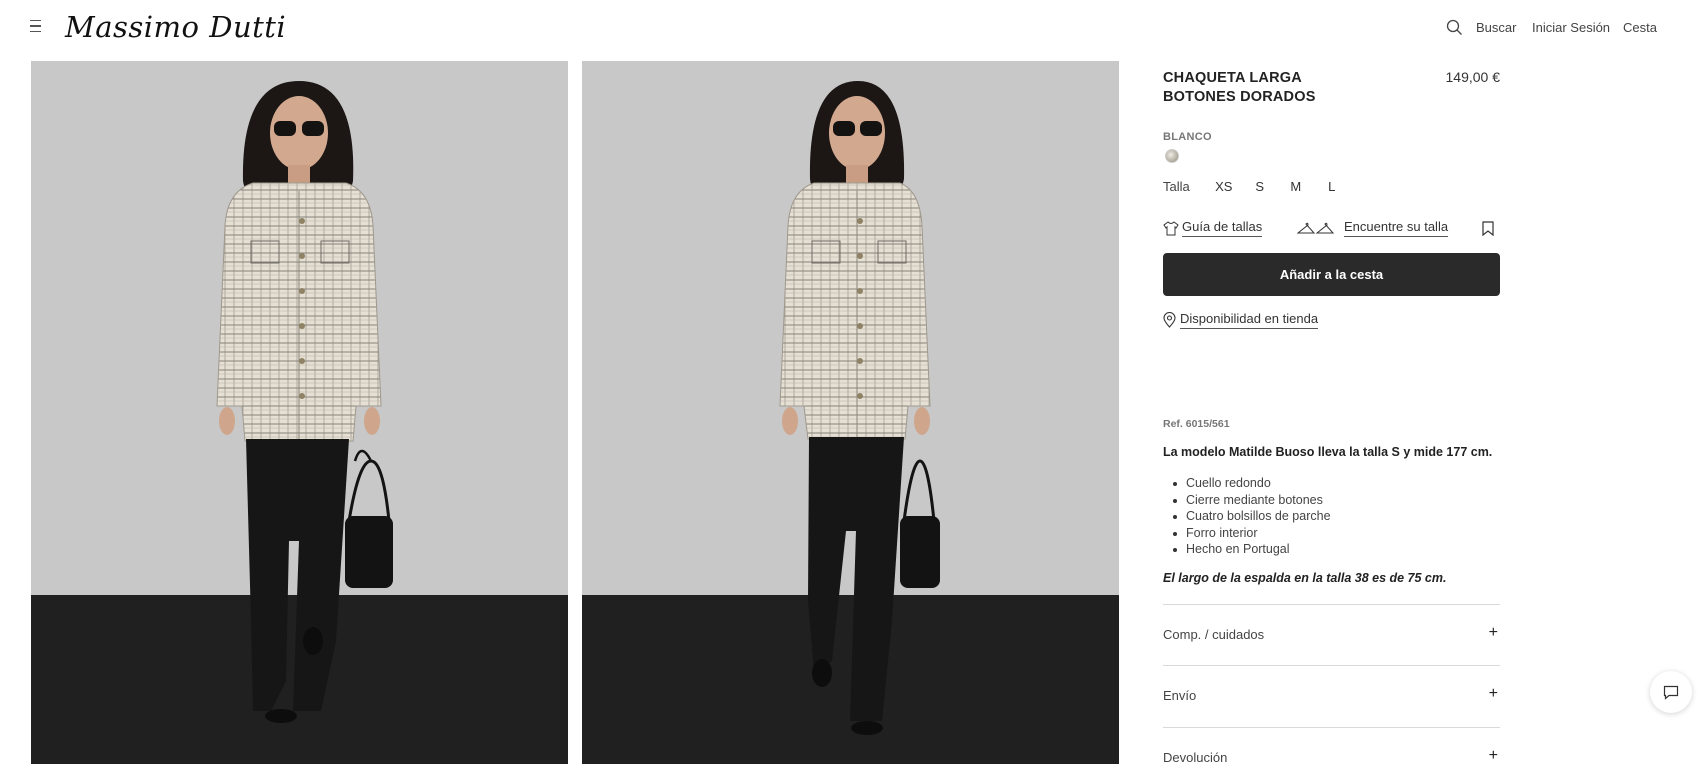 The image size is (1706, 765). Describe the element at coordinates (1176, 186) in the screenshot. I see `size-label: Talla` at that location.